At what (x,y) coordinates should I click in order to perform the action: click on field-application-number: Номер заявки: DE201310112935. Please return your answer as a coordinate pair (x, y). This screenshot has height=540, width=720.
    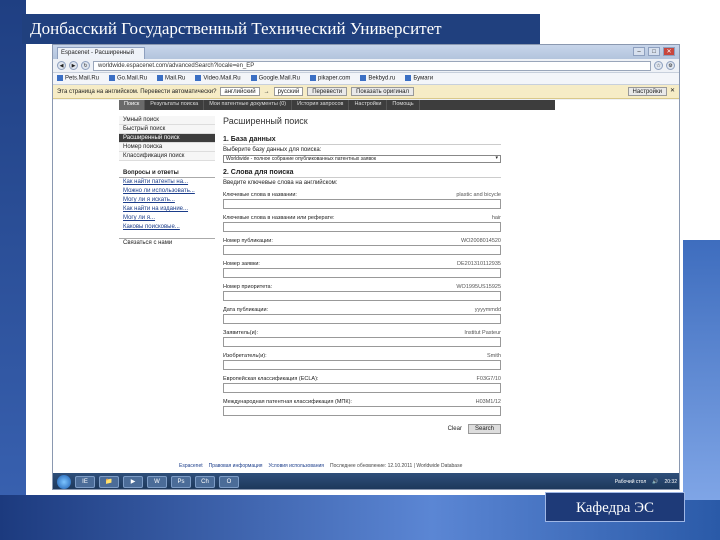
    Looking at the image, I should click on (362, 269).